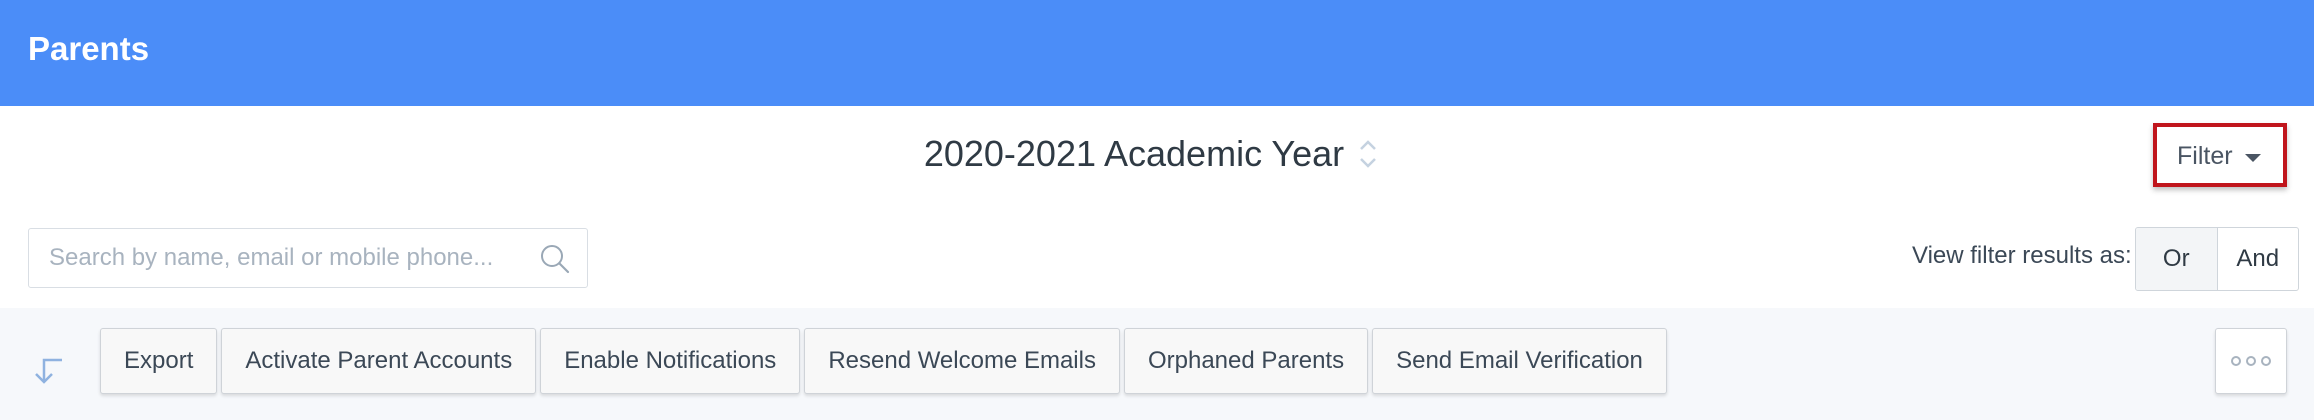  I want to click on view-filter-or-button: Or, so click(2177, 259).